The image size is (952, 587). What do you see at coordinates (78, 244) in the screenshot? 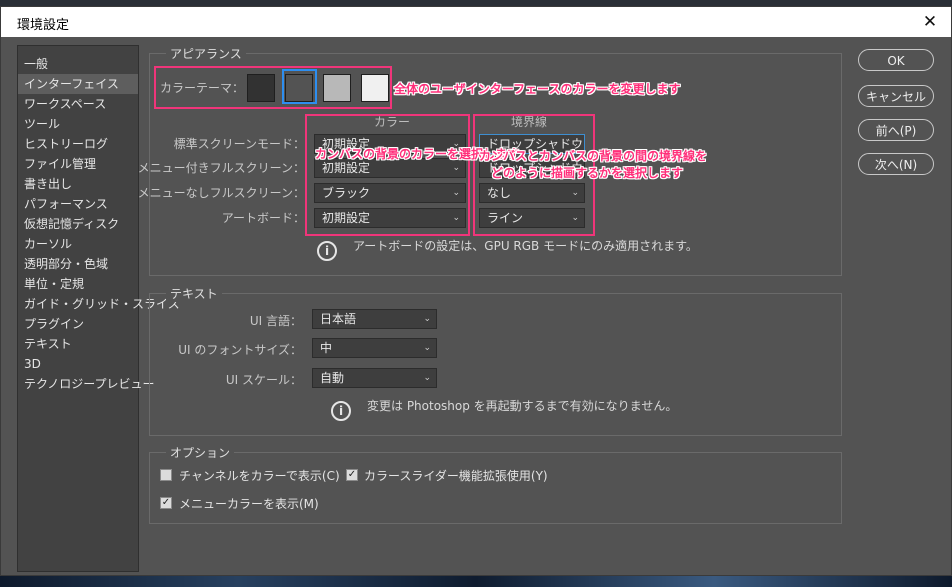
I see `sidebar-item-cursors: カーソル` at bounding box center [78, 244].